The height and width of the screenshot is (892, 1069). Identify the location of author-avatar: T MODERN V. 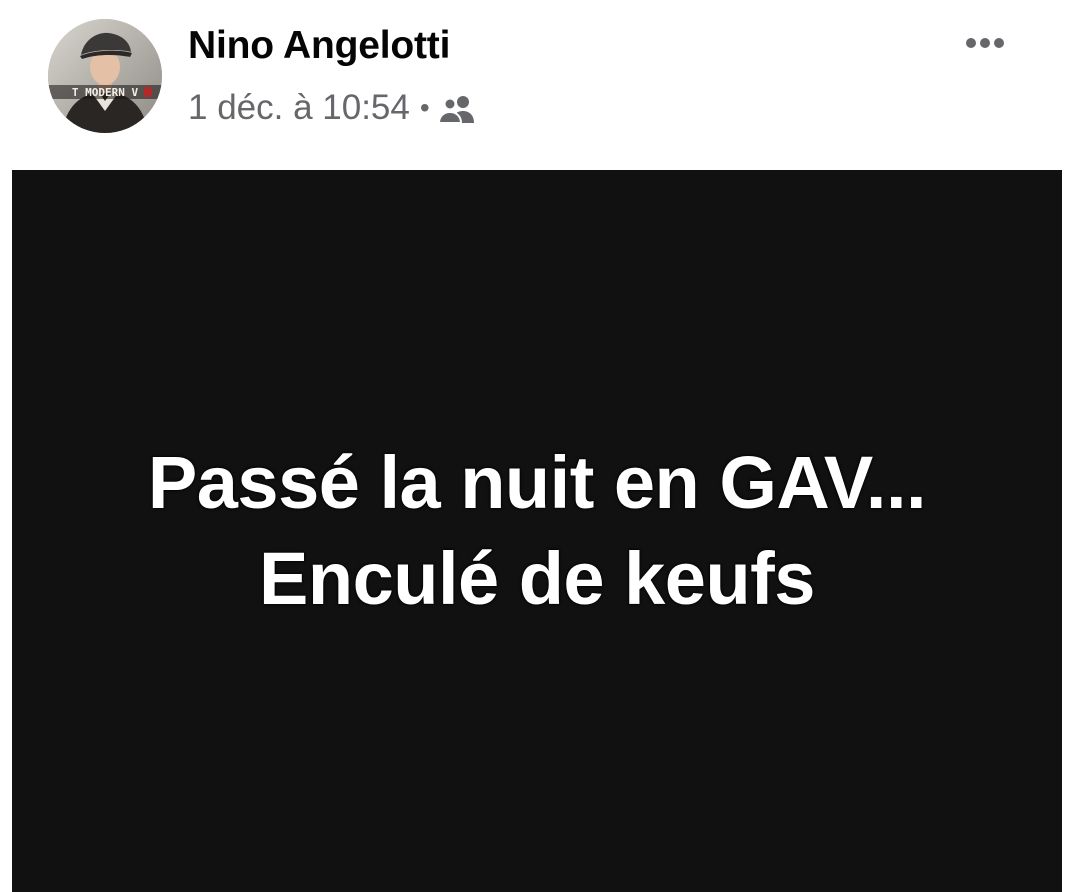
(105, 76).